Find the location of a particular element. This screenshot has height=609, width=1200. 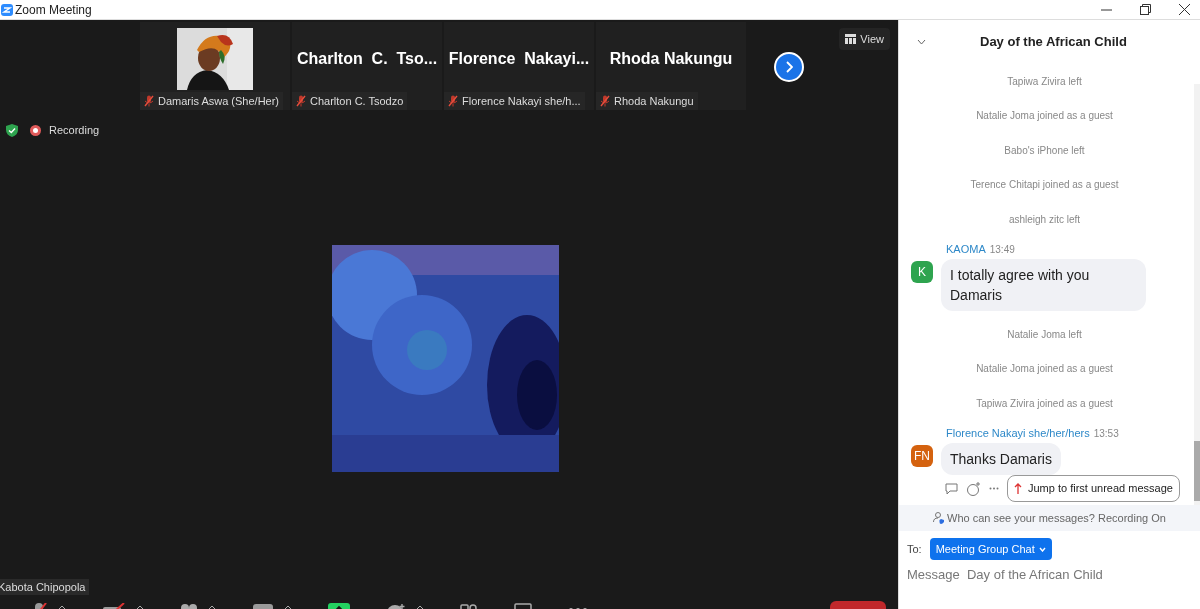

system-message: Babo's iPhone left is located at coordinates (1044, 150).